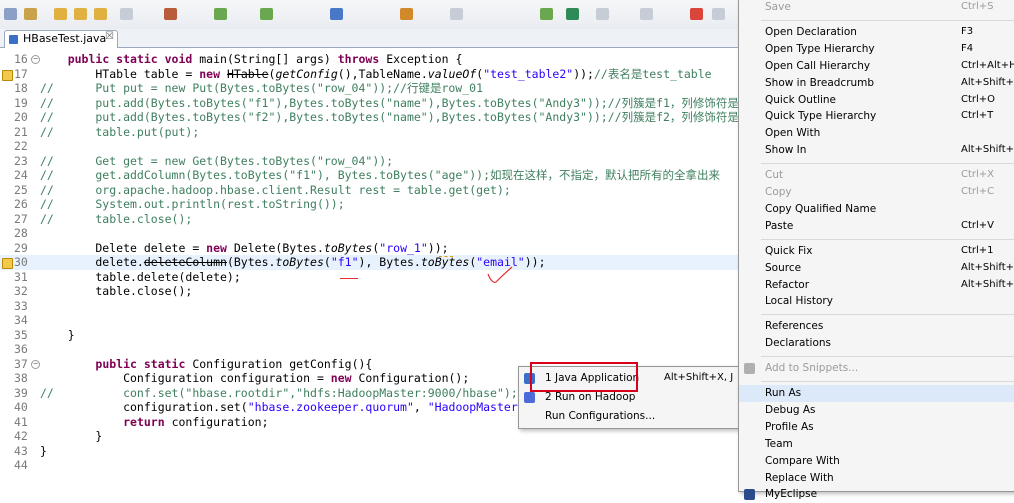 The width and height of the screenshot is (1014, 503). Describe the element at coordinates (876, 478) in the screenshot. I see `menu-item-replace-with: Replace With` at that location.